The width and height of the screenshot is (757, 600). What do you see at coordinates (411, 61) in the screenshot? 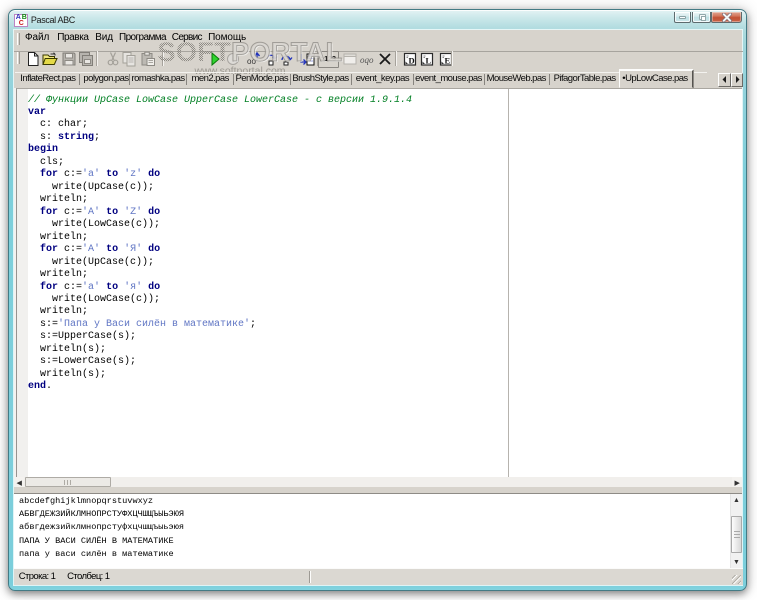
I see `svg-text: D` at bounding box center [411, 61].